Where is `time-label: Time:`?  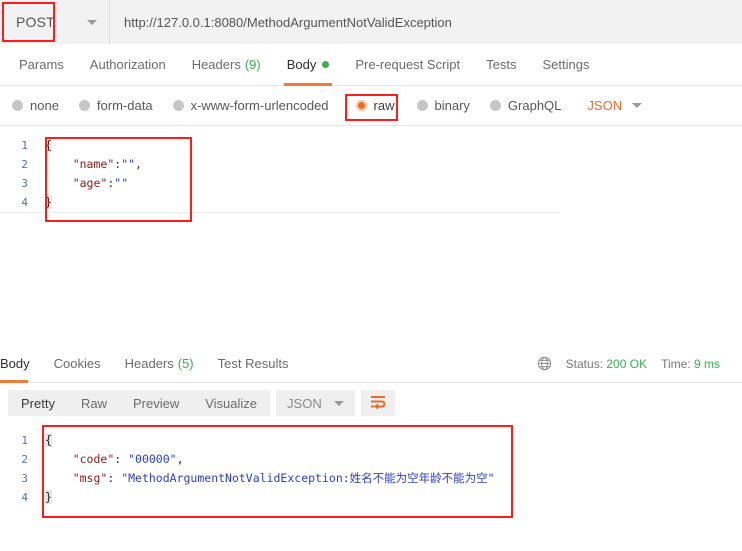
time-label: Time: is located at coordinates (676, 363).